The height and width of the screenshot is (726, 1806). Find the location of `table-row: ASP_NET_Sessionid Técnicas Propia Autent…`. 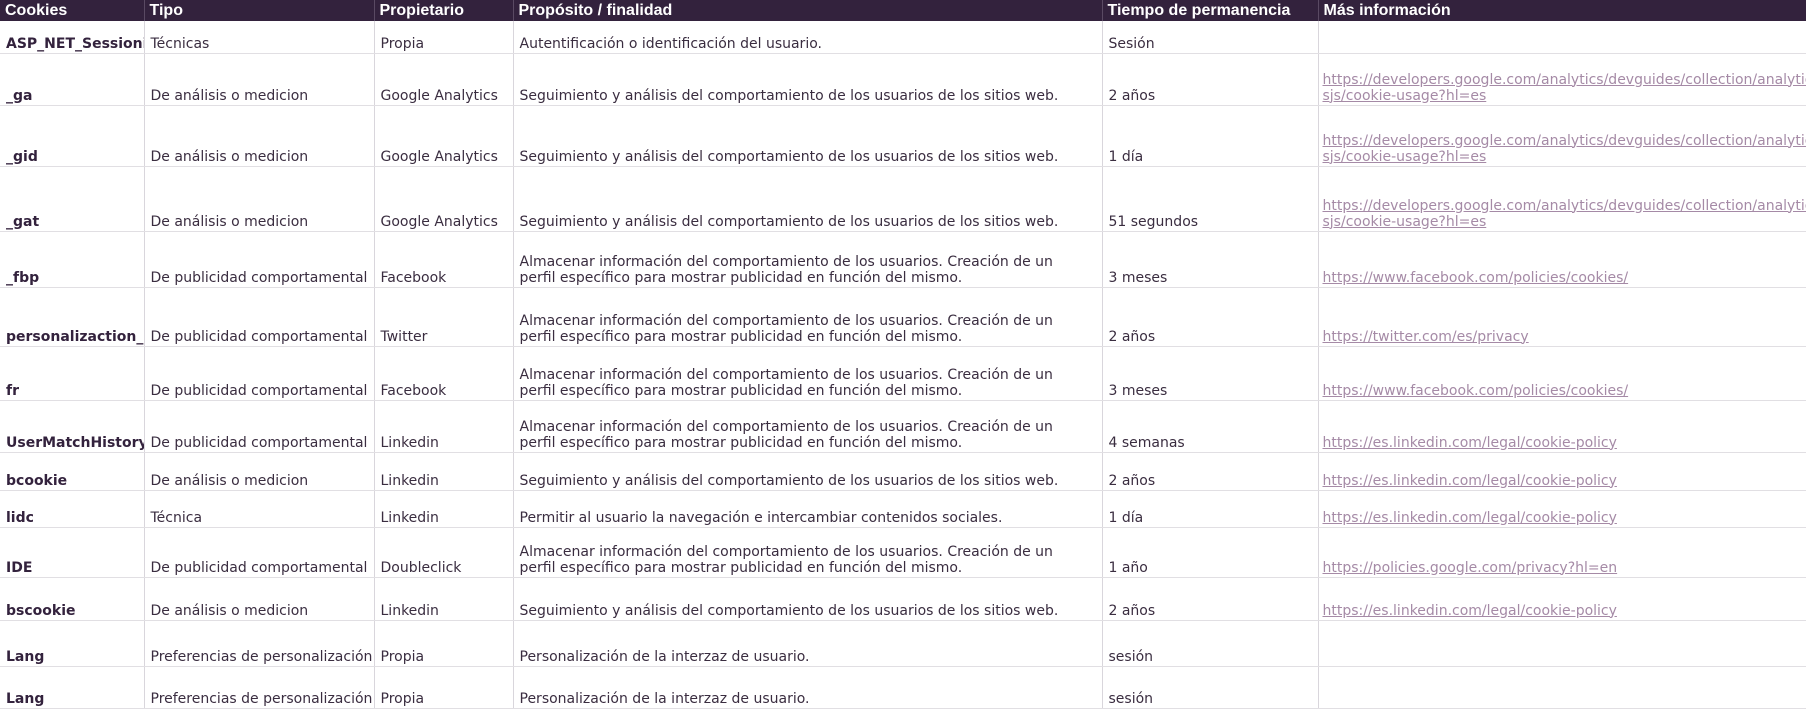

table-row: ASP_NET_Sessionid Técnicas Propia Autent… is located at coordinates (903, 37).